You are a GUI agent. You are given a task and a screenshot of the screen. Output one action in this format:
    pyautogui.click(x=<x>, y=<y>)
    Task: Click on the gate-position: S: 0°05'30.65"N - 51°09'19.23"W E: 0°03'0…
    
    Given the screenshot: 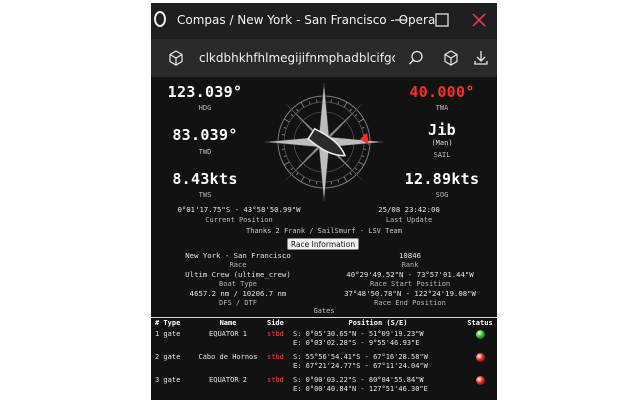 What is the action you would take?
    pyautogui.click(x=378, y=339)
    